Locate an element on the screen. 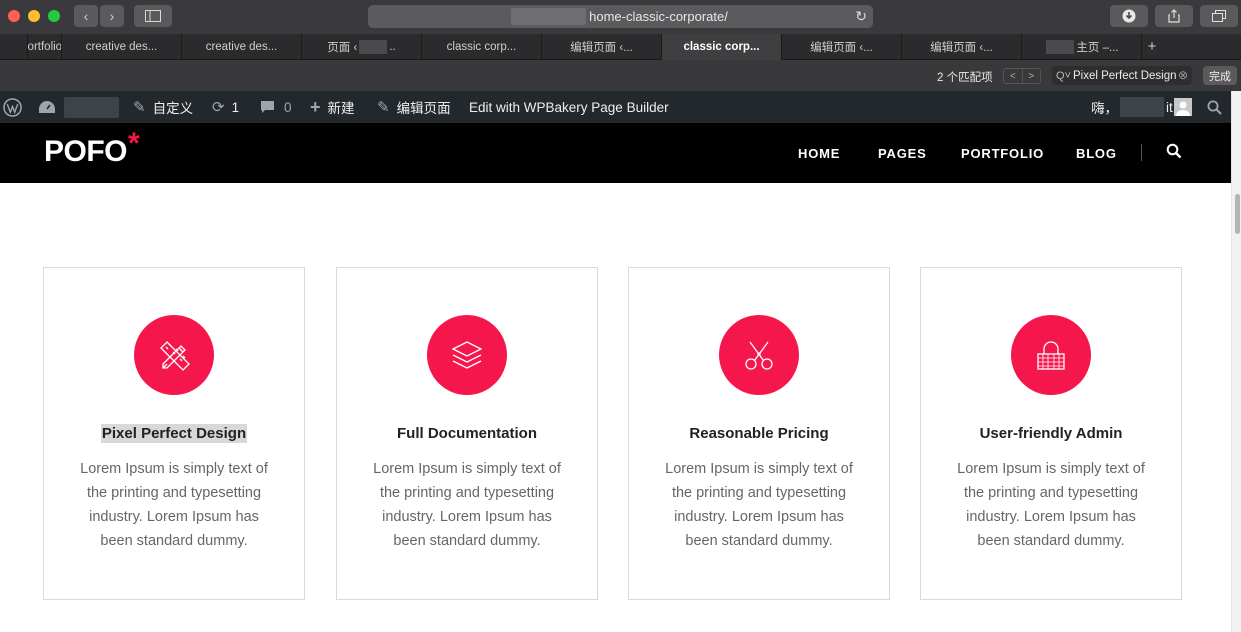 Image resolution: width=1241 pixels, height=632 pixels. updates-count: 1 is located at coordinates (235, 107).